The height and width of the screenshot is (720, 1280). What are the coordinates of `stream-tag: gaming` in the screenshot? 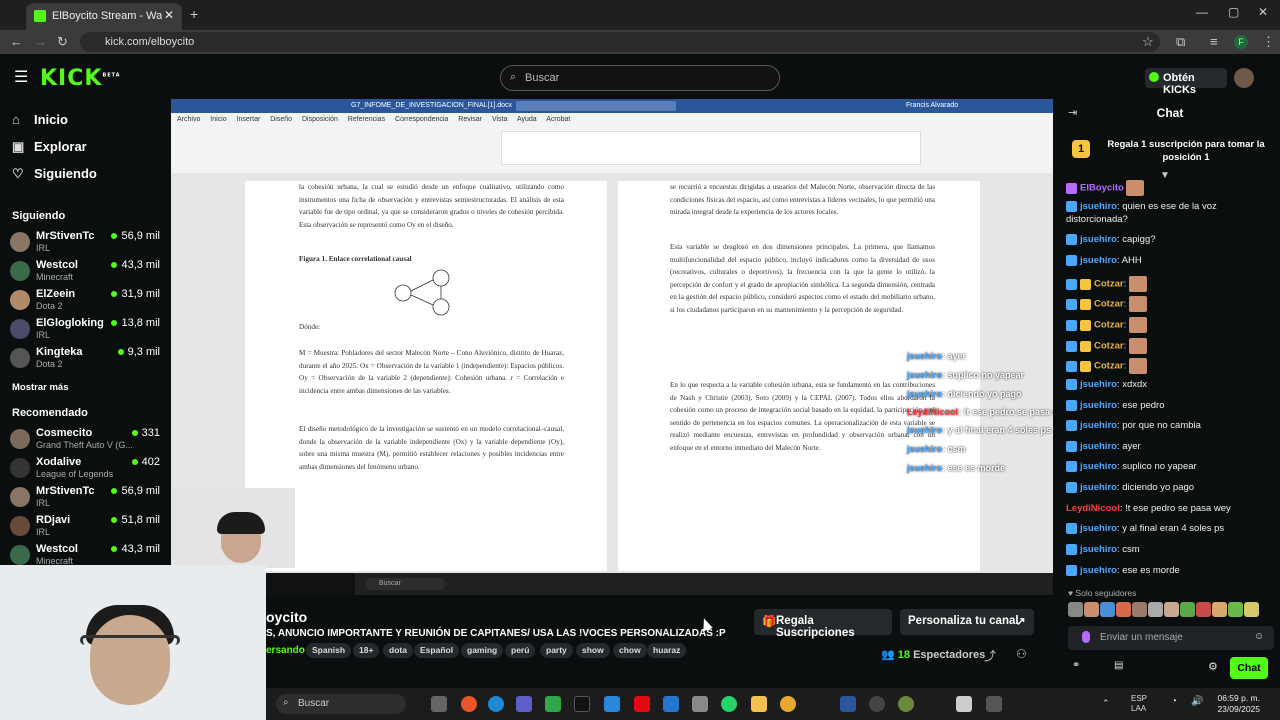 It's located at (482, 650).